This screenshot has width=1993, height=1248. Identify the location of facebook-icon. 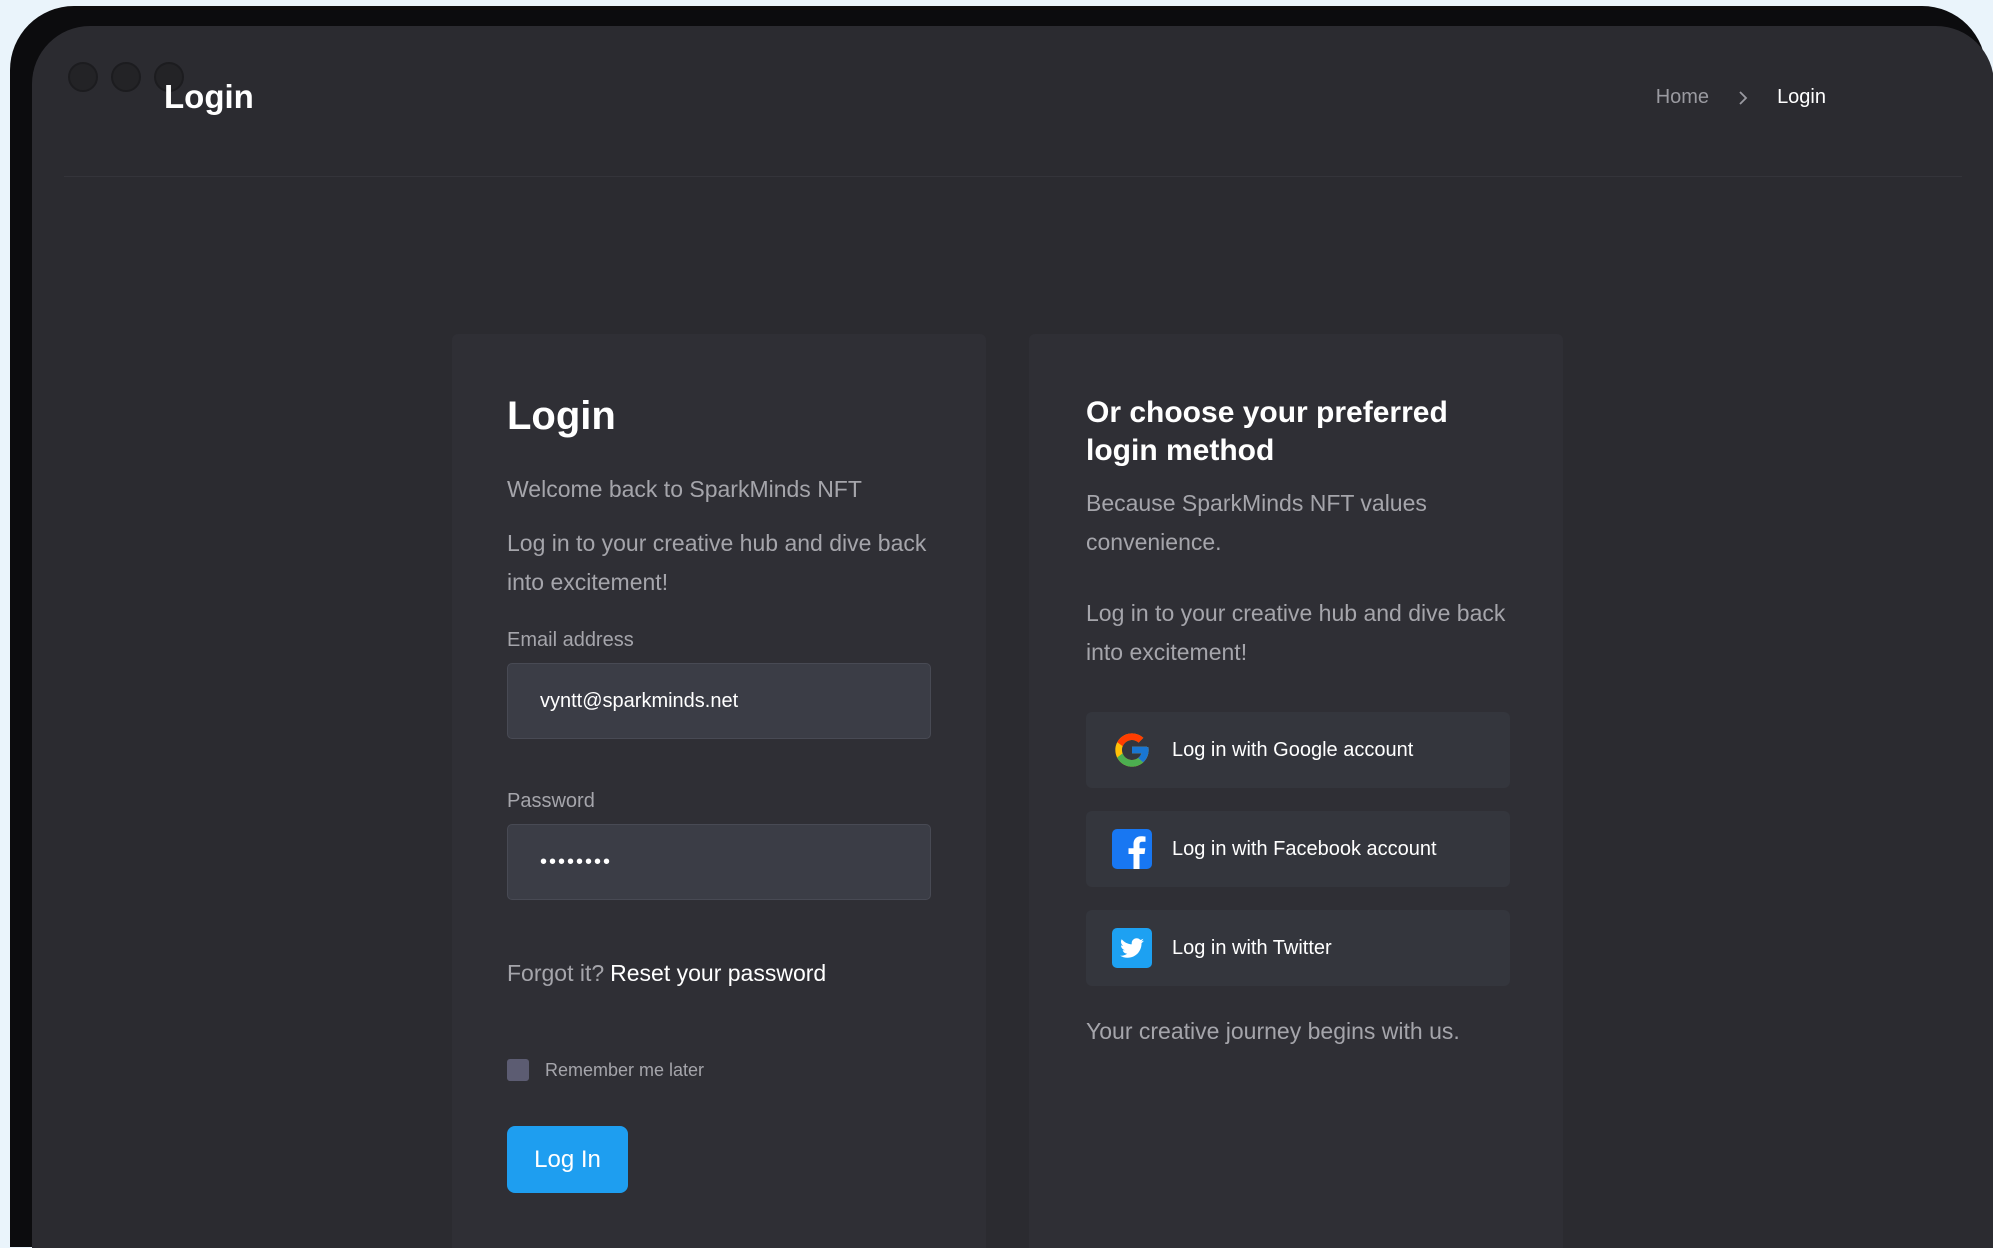
(1132, 849).